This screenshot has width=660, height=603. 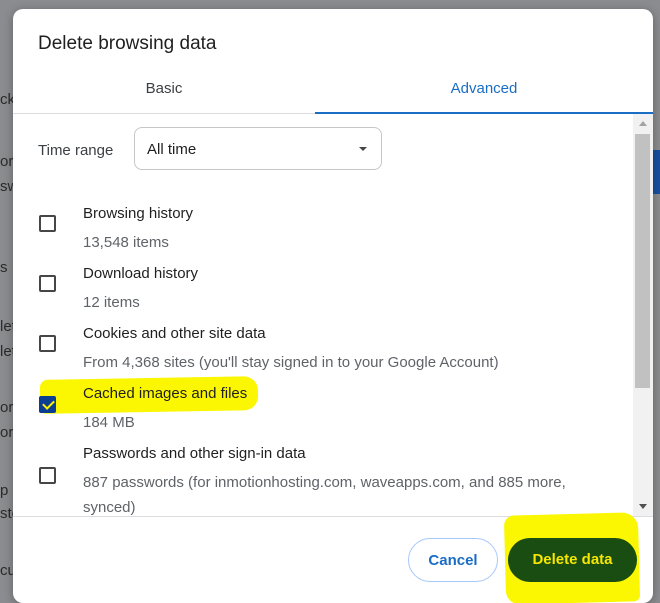 I want to click on scrollbar, so click(x=643, y=315).